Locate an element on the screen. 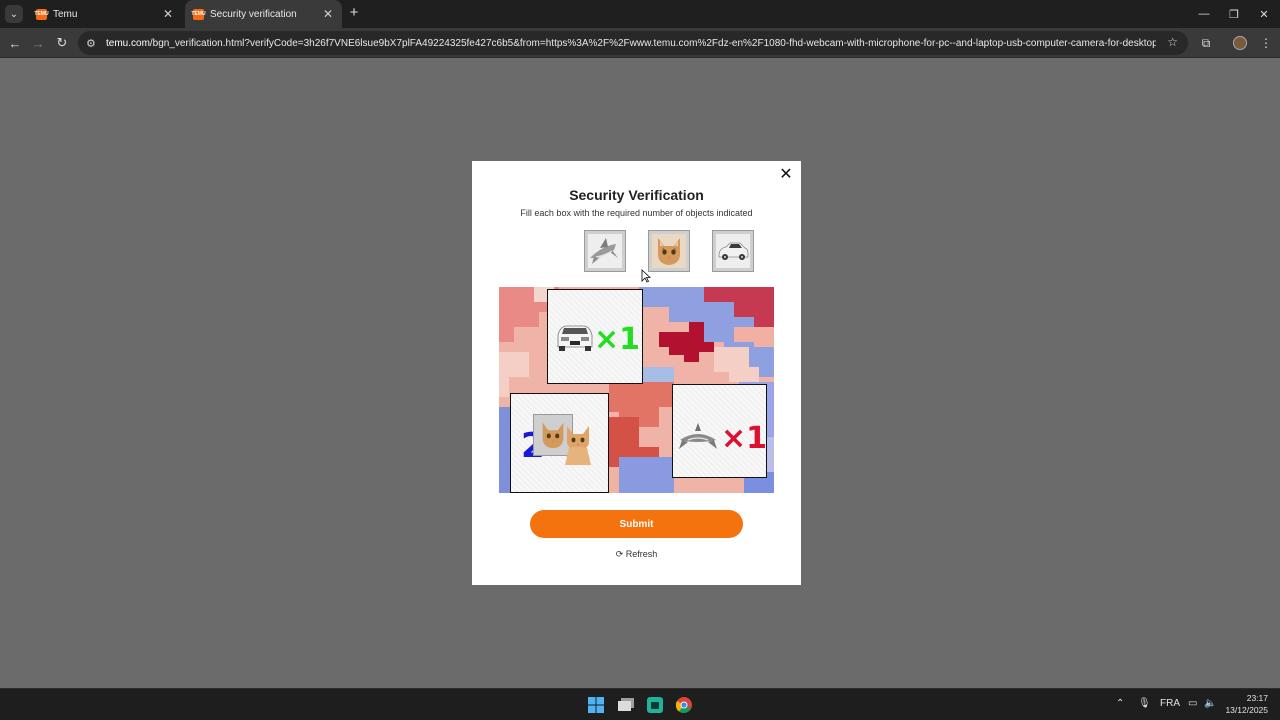  store-icon is located at coordinates (655, 705).